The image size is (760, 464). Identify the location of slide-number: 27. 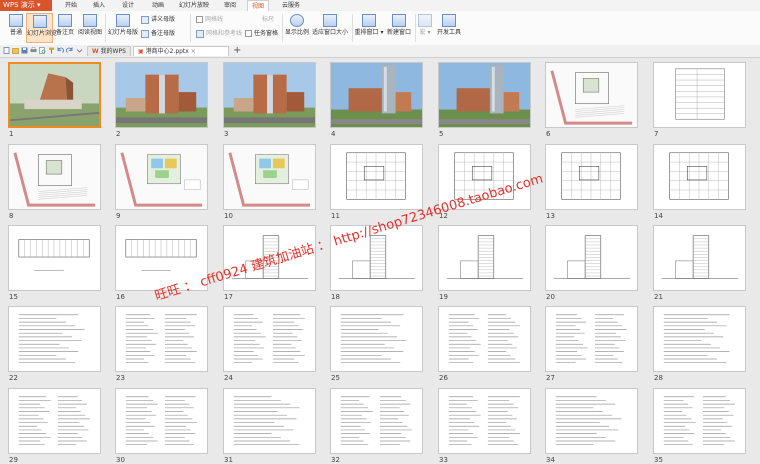
(550, 378).